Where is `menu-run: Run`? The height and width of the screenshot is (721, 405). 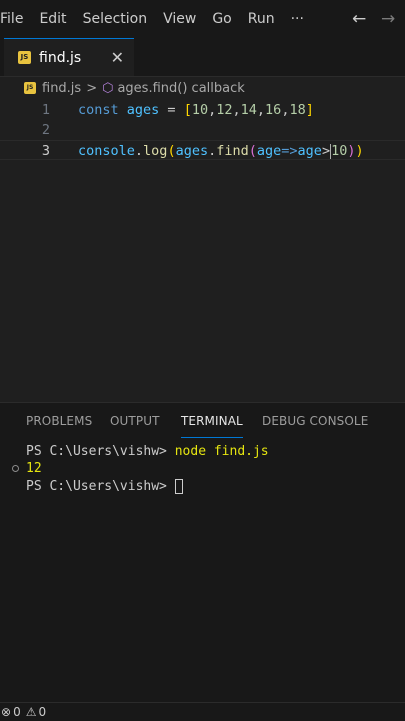 menu-run: Run is located at coordinates (261, 19).